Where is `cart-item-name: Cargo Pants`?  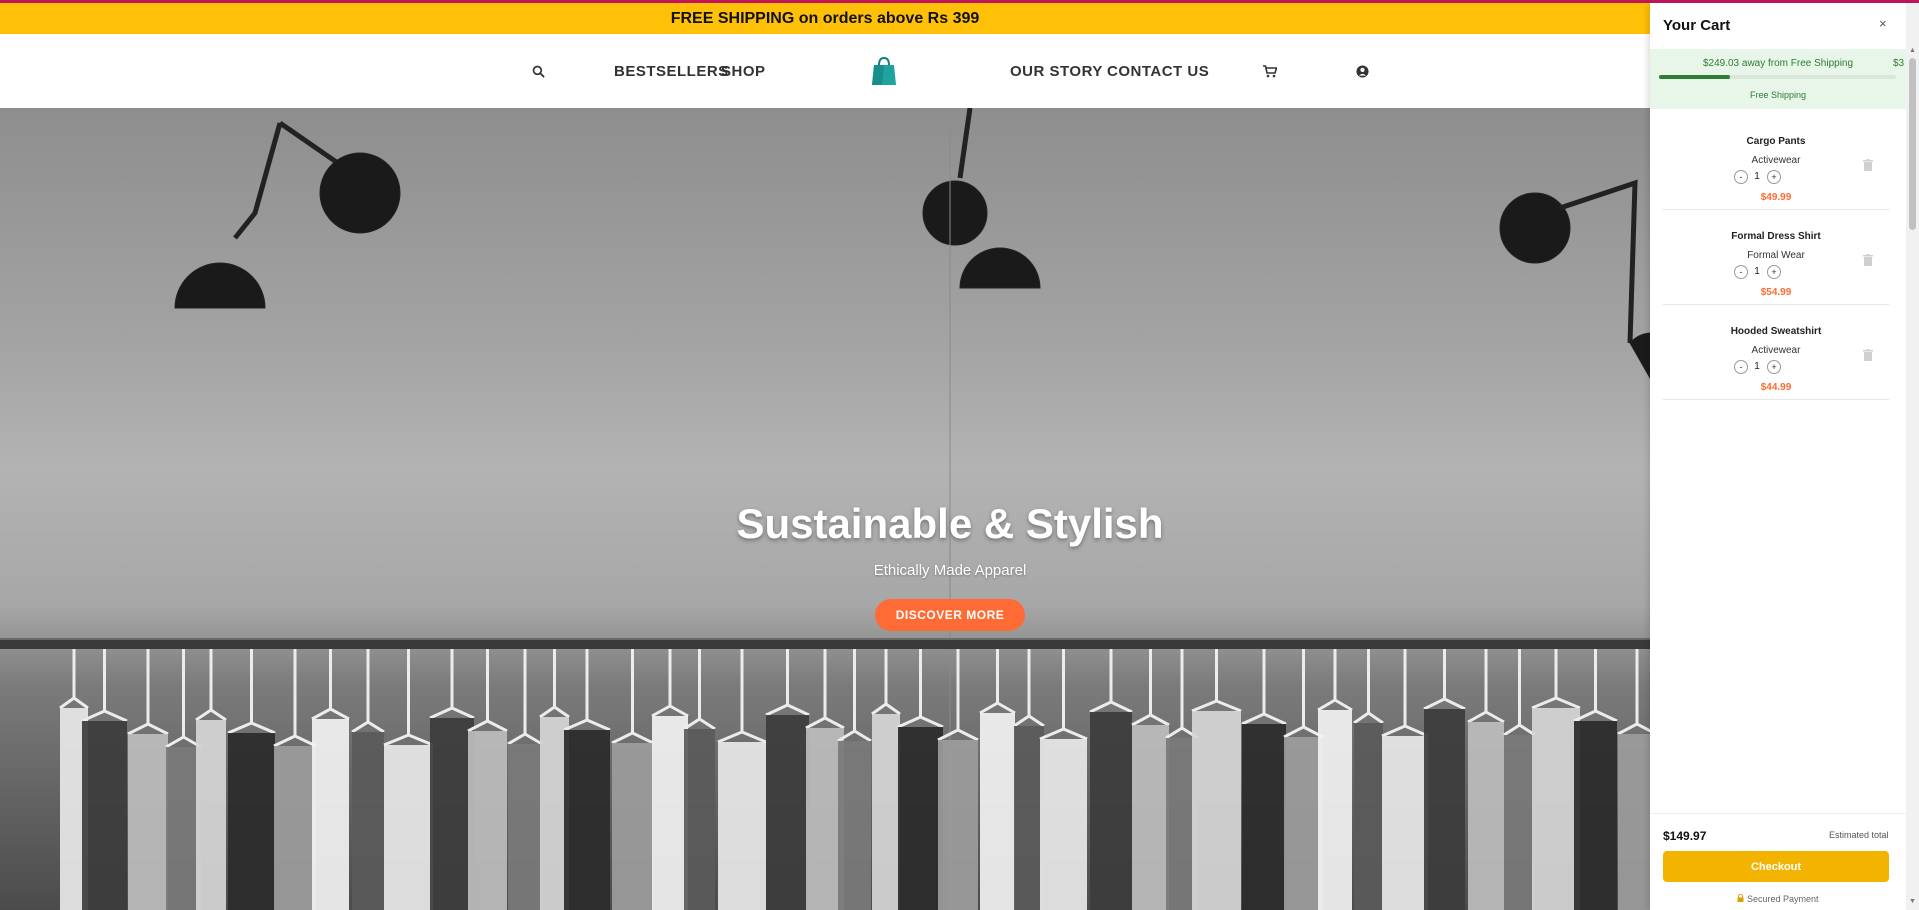
cart-item-name: Cargo Pants is located at coordinates (1776, 141).